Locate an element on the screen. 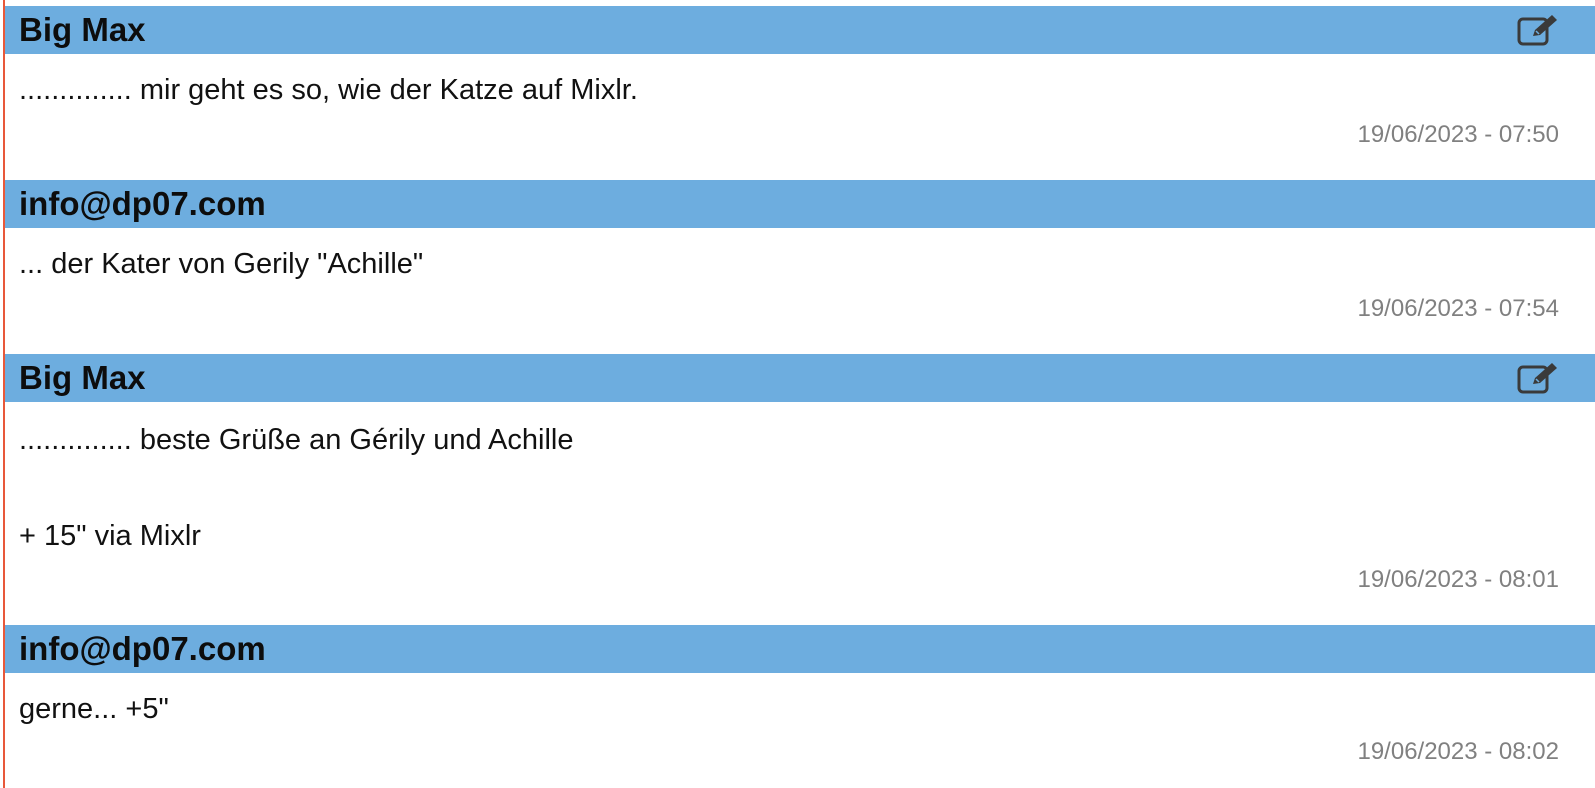  post-timestamp: 19/06/2023 - 08:02 is located at coordinates (1458, 751).